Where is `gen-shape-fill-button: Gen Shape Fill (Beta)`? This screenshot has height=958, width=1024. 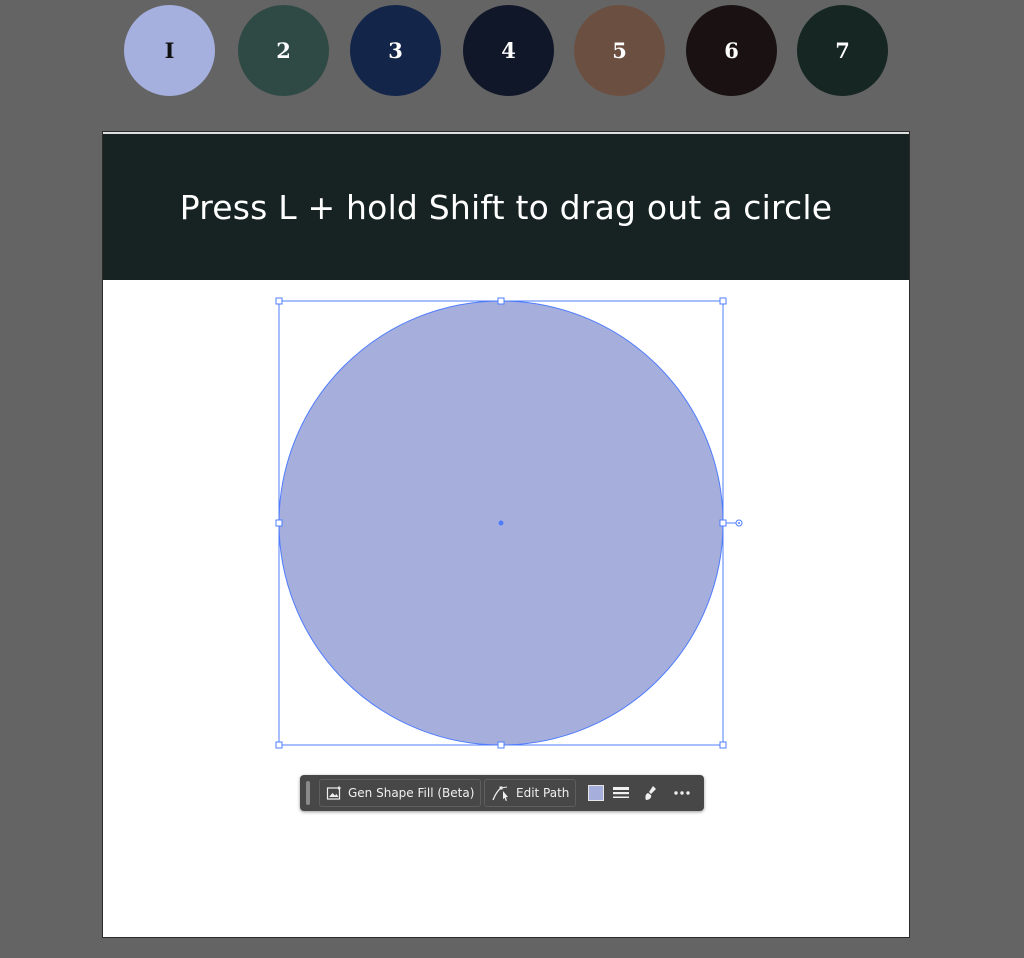 gen-shape-fill-button: Gen Shape Fill (Beta) is located at coordinates (400, 793).